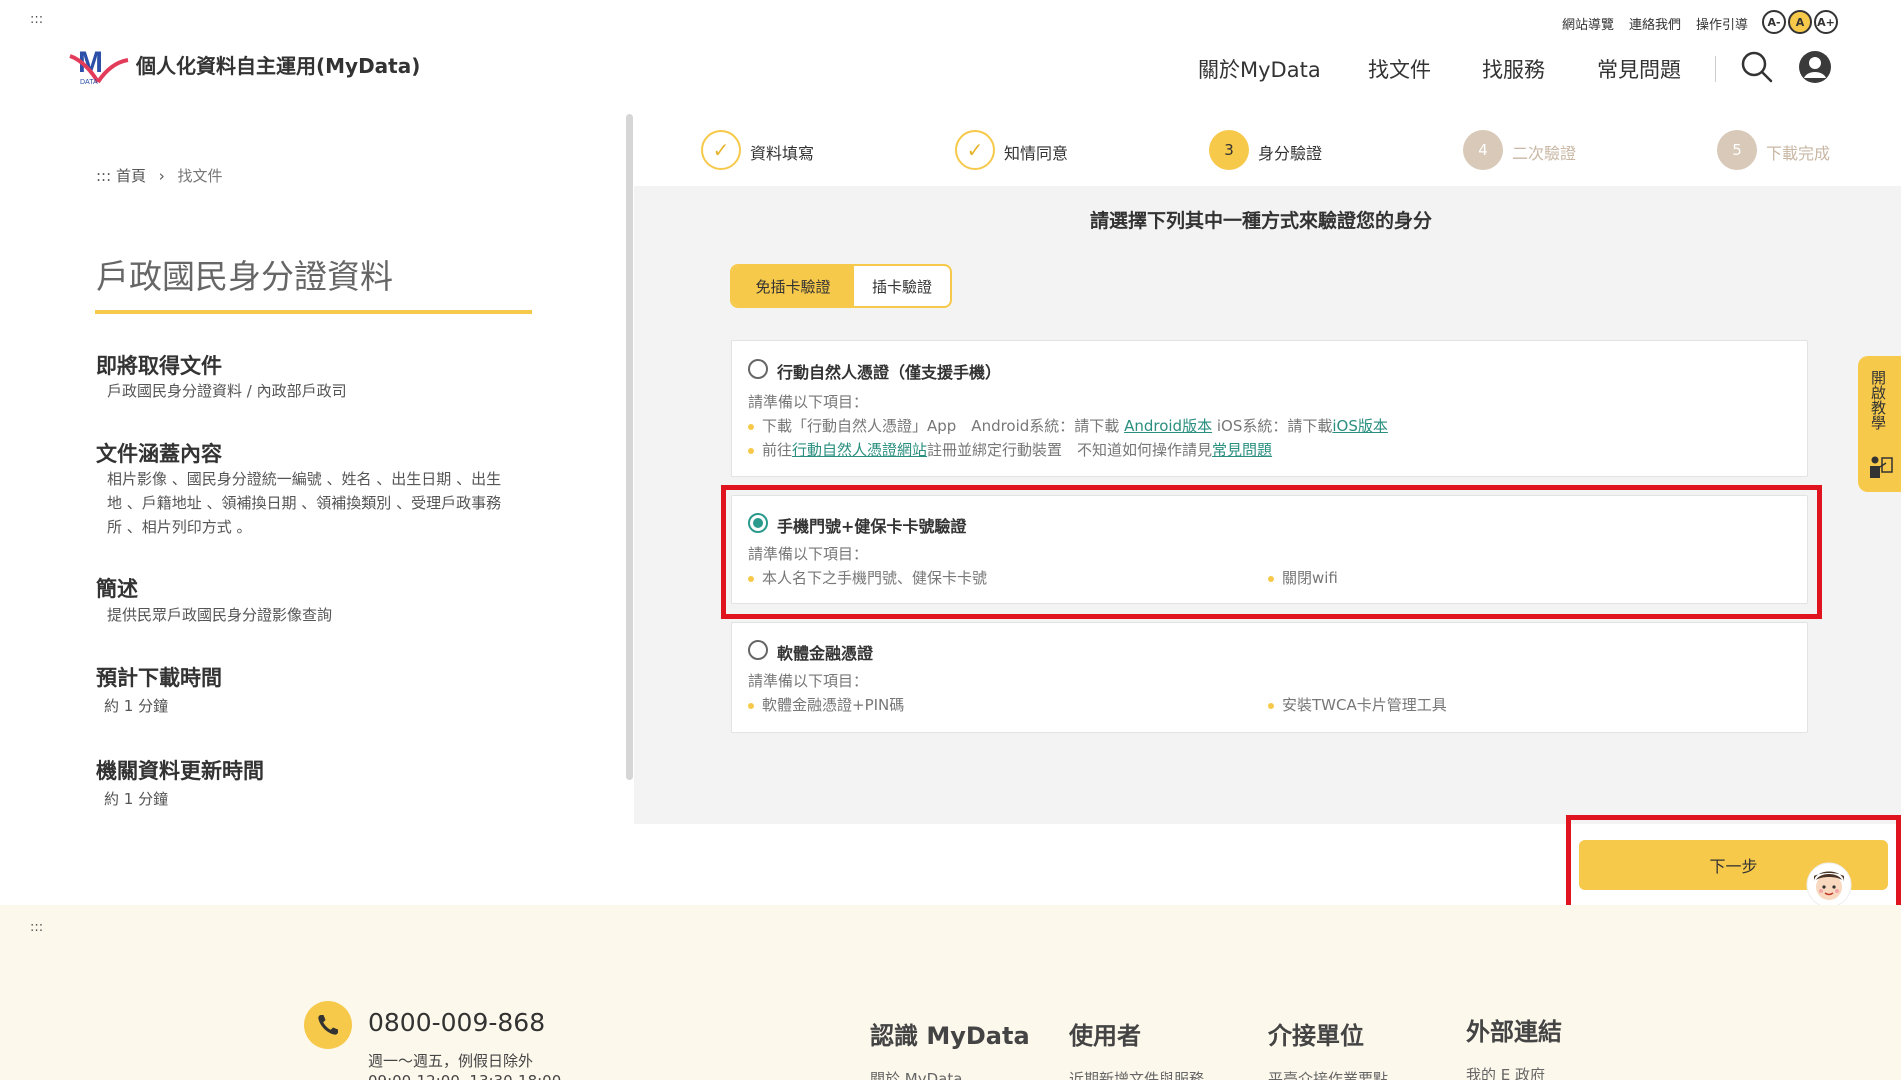  Describe the element at coordinates (1881, 467) in the screenshot. I see `tutorial-teacher-icon` at that location.